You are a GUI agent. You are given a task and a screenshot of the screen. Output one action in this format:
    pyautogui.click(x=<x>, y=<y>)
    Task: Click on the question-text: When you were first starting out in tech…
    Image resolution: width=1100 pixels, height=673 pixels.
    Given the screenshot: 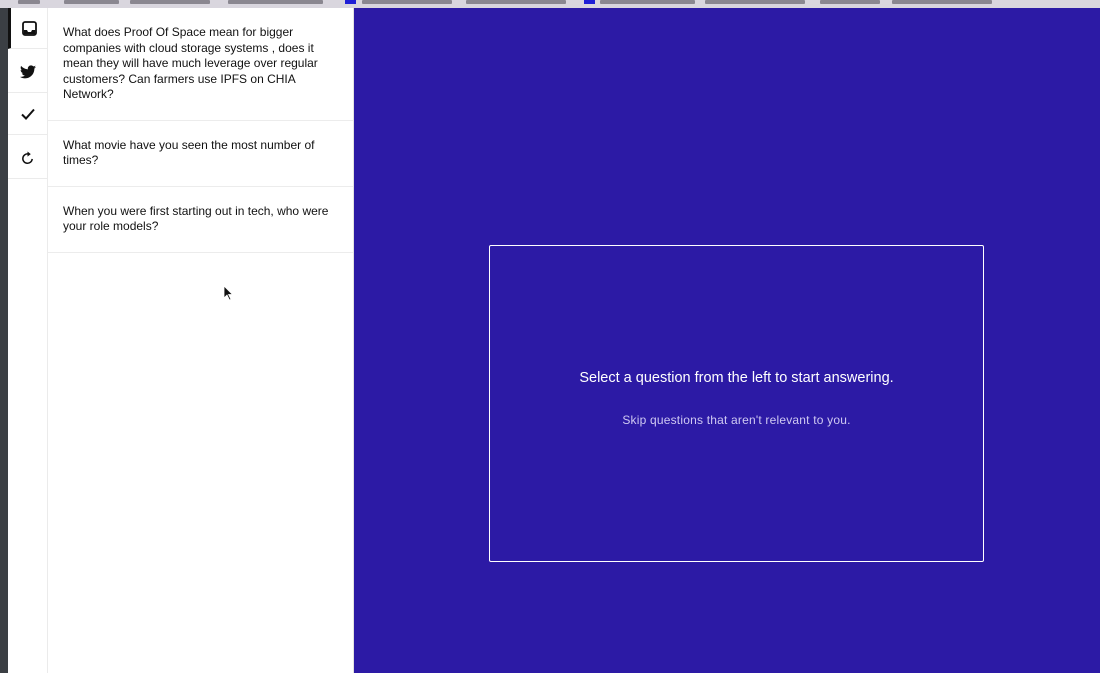 What is the action you would take?
    pyautogui.click(x=196, y=218)
    